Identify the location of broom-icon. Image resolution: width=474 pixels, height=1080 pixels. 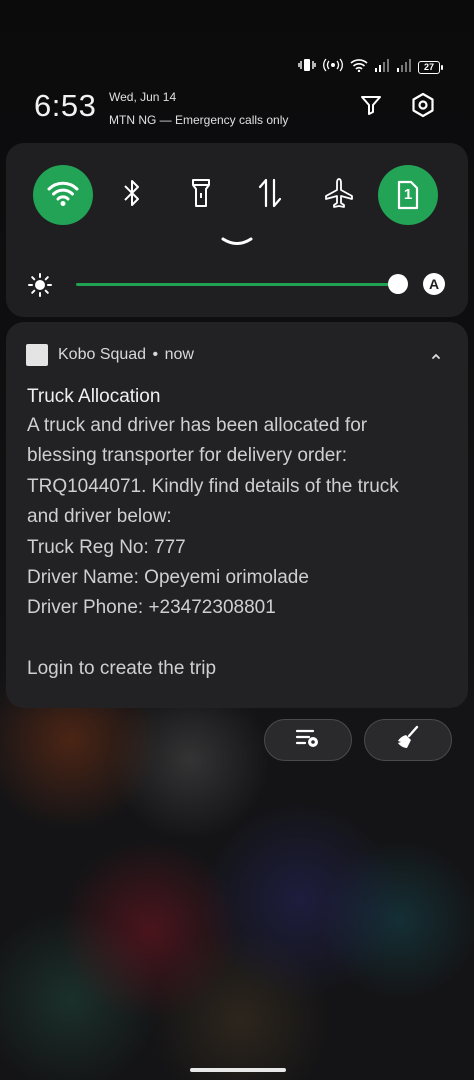
(408, 740).